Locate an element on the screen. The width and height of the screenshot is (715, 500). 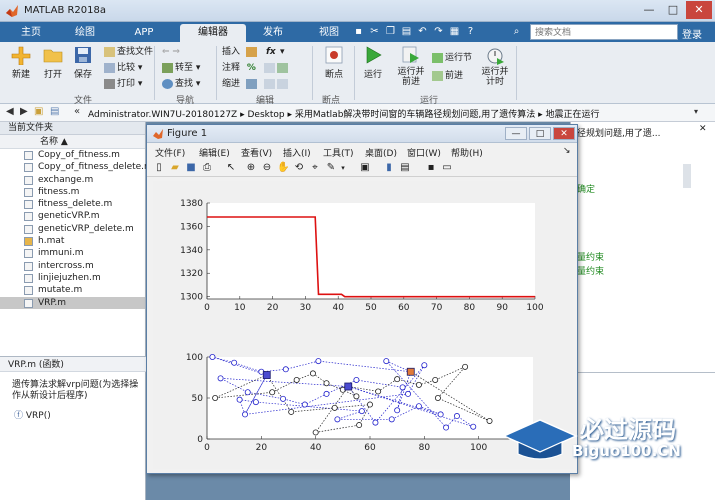
tab-editor: 编辑器 is located at coordinates (213, 33).